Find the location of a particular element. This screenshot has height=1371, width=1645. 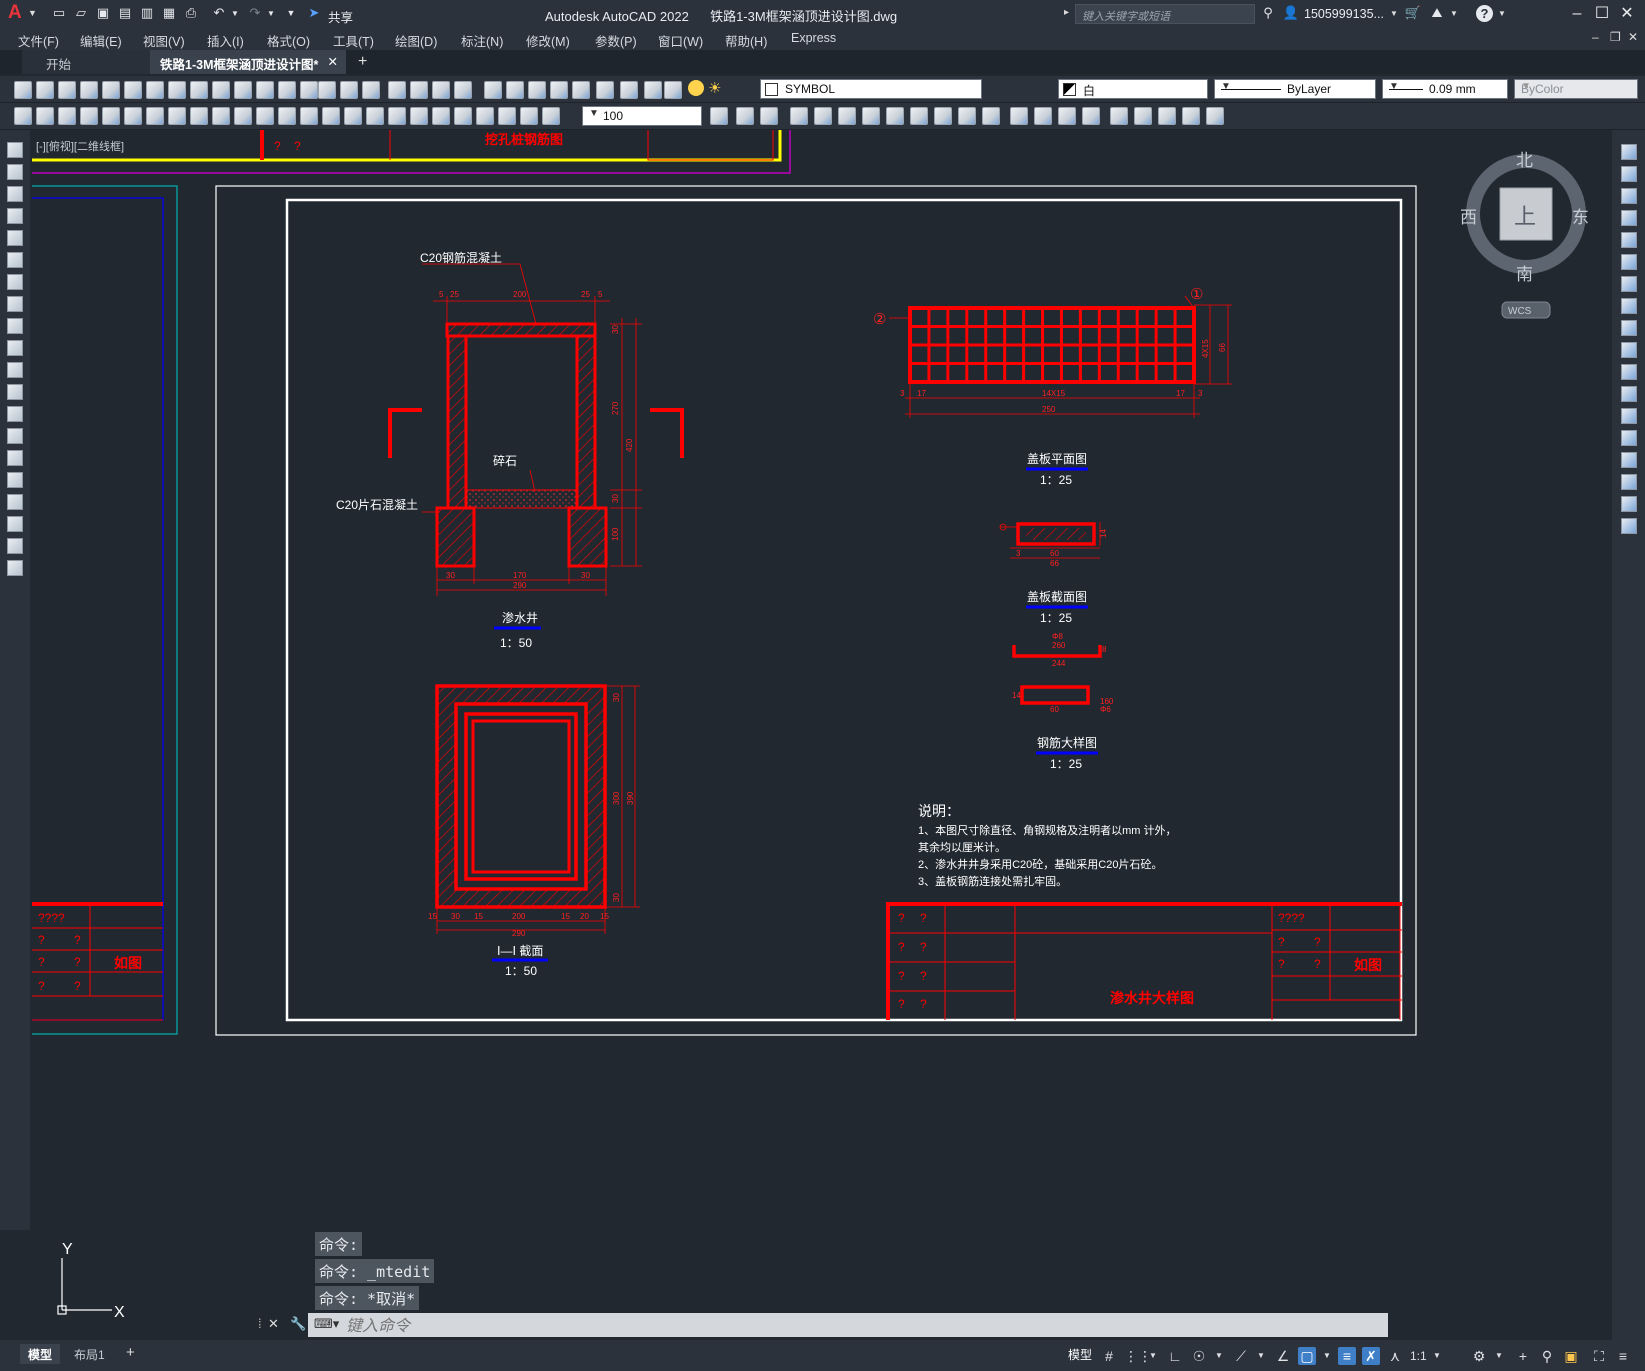

search-expand-icon: ▸ is located at coordinates (1066, 12).